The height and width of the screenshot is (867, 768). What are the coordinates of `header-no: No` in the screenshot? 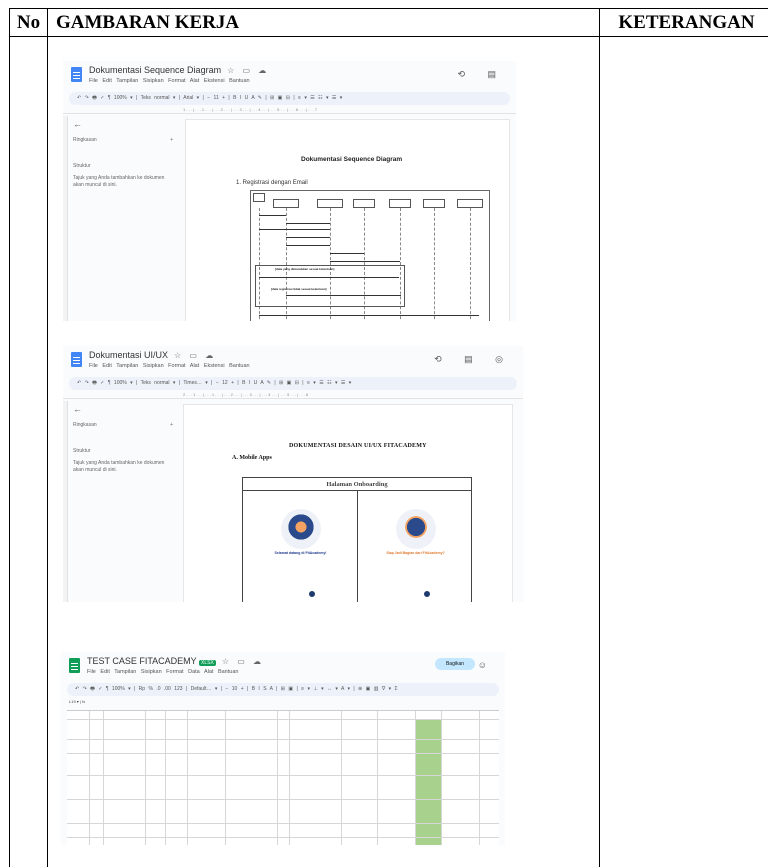 It's located at (29, 23).